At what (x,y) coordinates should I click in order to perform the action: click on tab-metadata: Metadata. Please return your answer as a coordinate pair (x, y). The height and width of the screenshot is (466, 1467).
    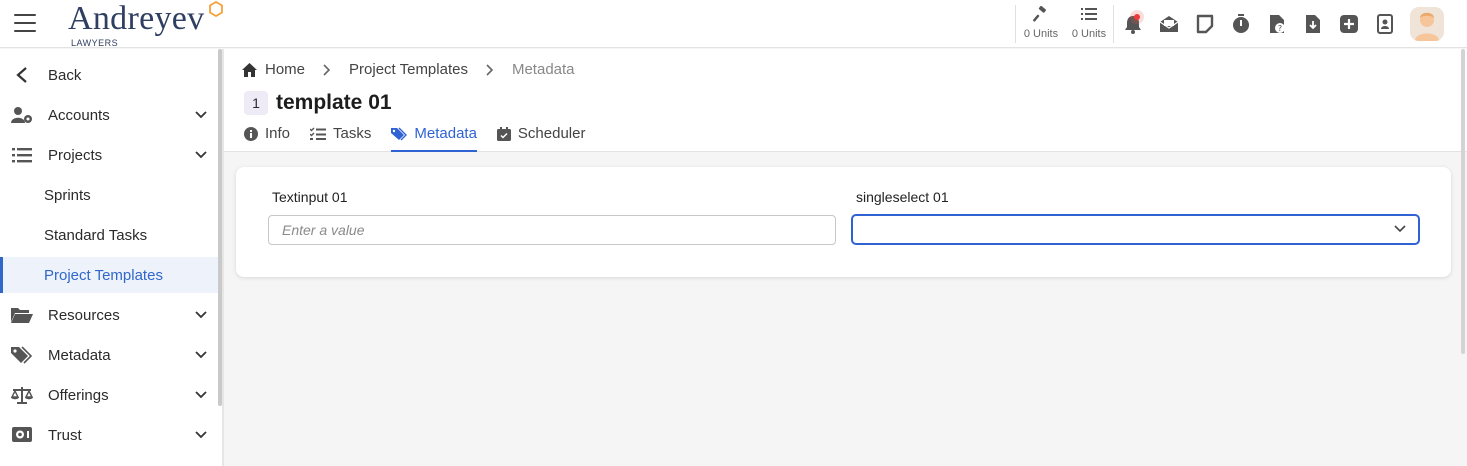
    Looking at the image, I should click on (434, 138).